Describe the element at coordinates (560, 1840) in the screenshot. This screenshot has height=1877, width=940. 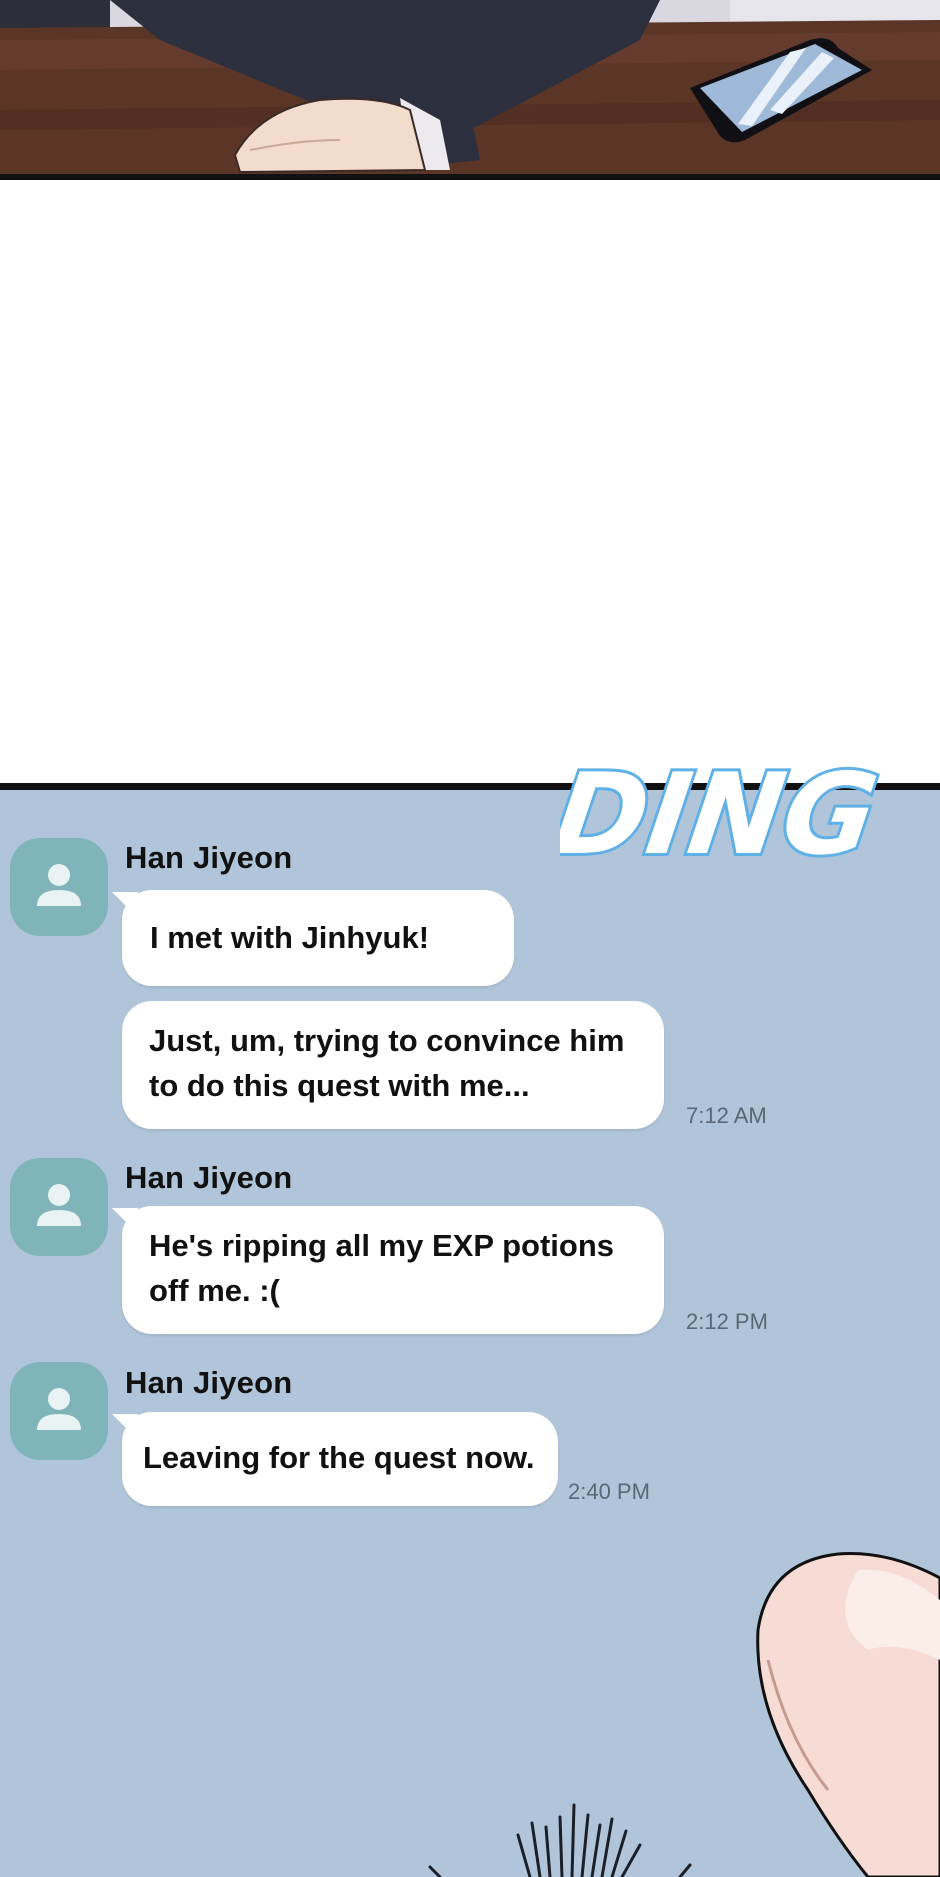
I see `burst-lines` at that location.